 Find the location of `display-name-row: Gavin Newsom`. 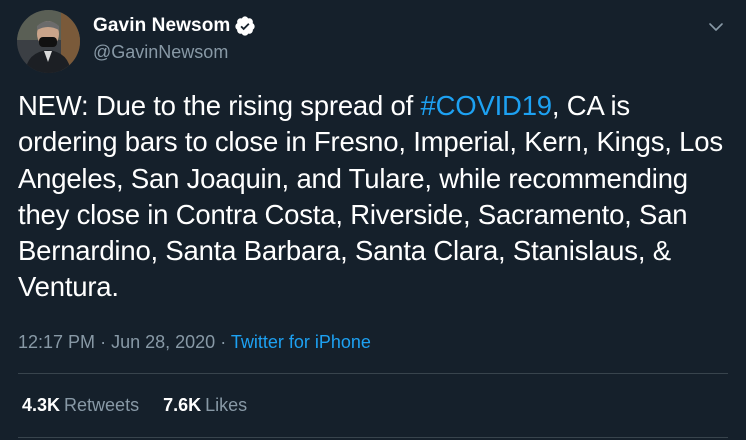

display-name-row: Gavin Newsom is located at coordinates (174, 26).